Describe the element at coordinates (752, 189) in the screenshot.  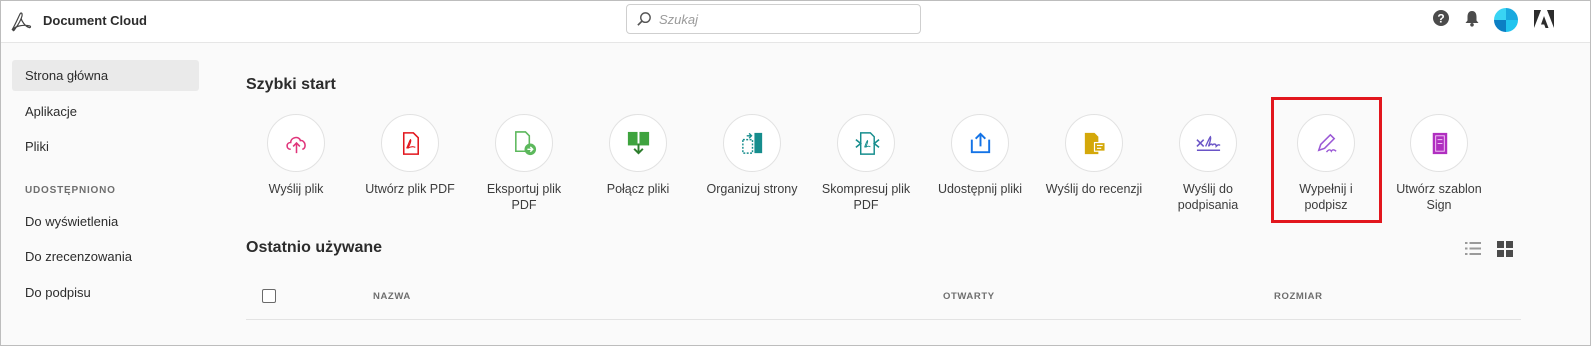
I see `tool-label: Organizuj strony` at that location.